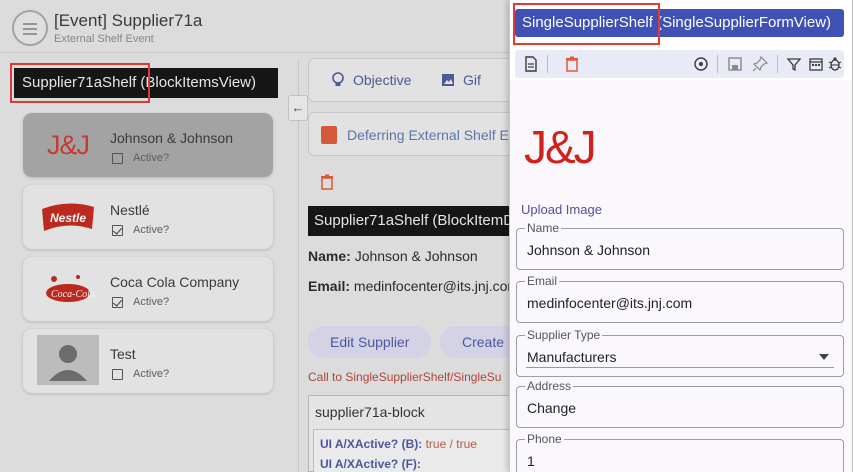 The width and height of the screenshot is (853, 472). I want to click on supplier-name: Test, so click(123, 354).